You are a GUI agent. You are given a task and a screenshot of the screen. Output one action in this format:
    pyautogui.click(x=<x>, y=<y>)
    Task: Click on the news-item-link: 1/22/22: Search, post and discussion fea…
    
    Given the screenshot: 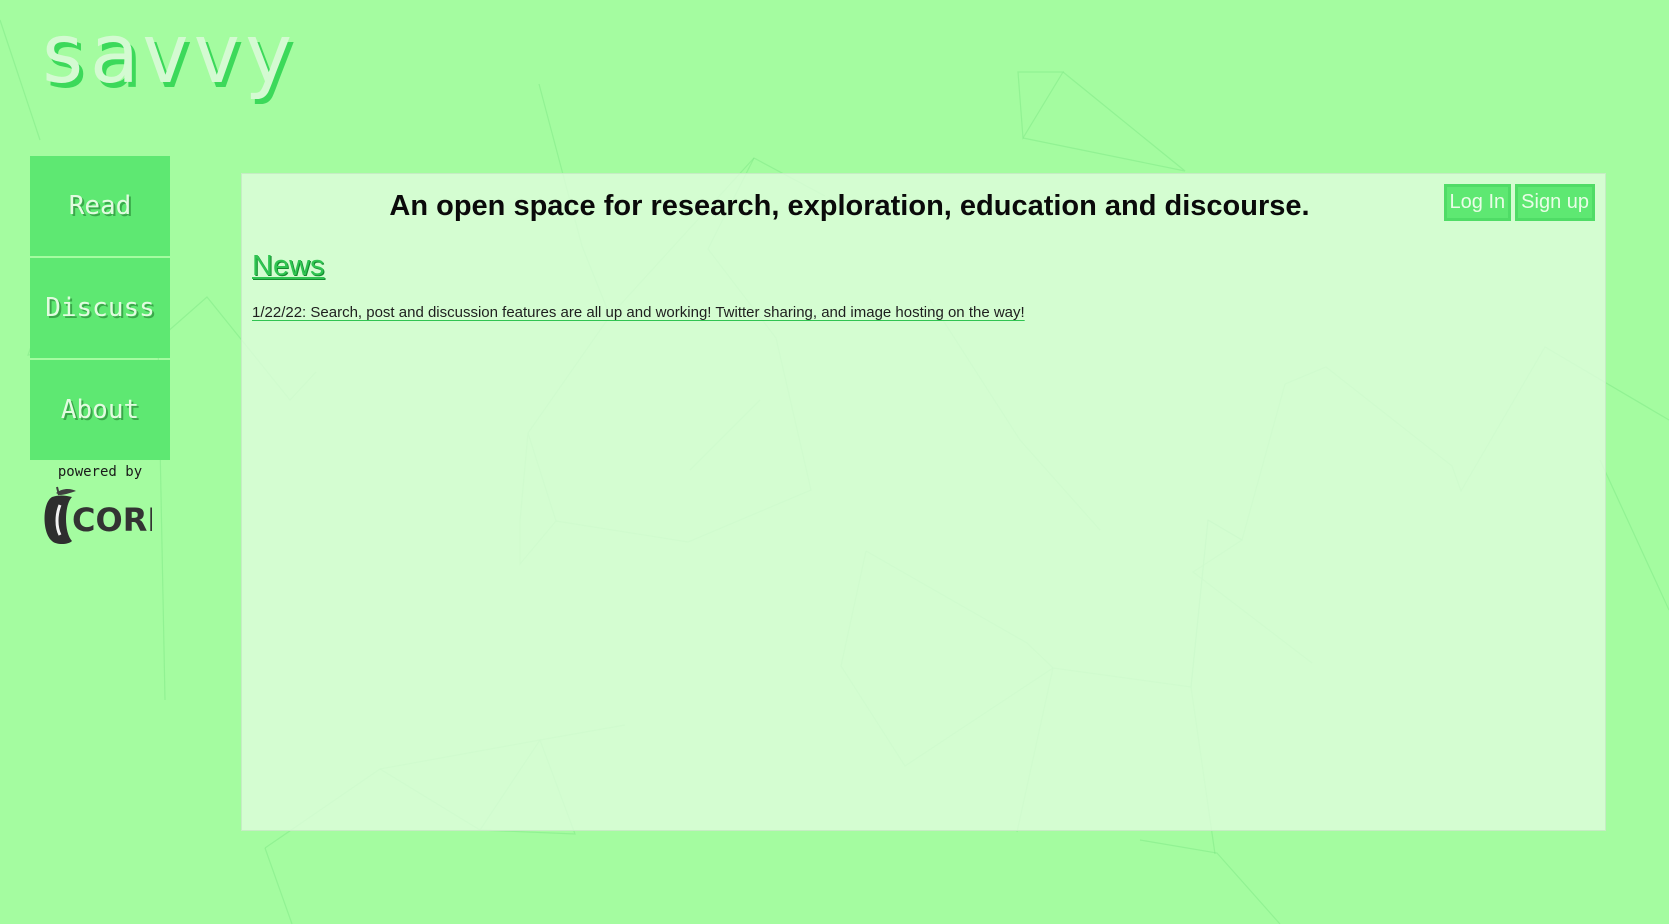 What is the action you would take?
    pyautogui.click(x=638, y=312)
    